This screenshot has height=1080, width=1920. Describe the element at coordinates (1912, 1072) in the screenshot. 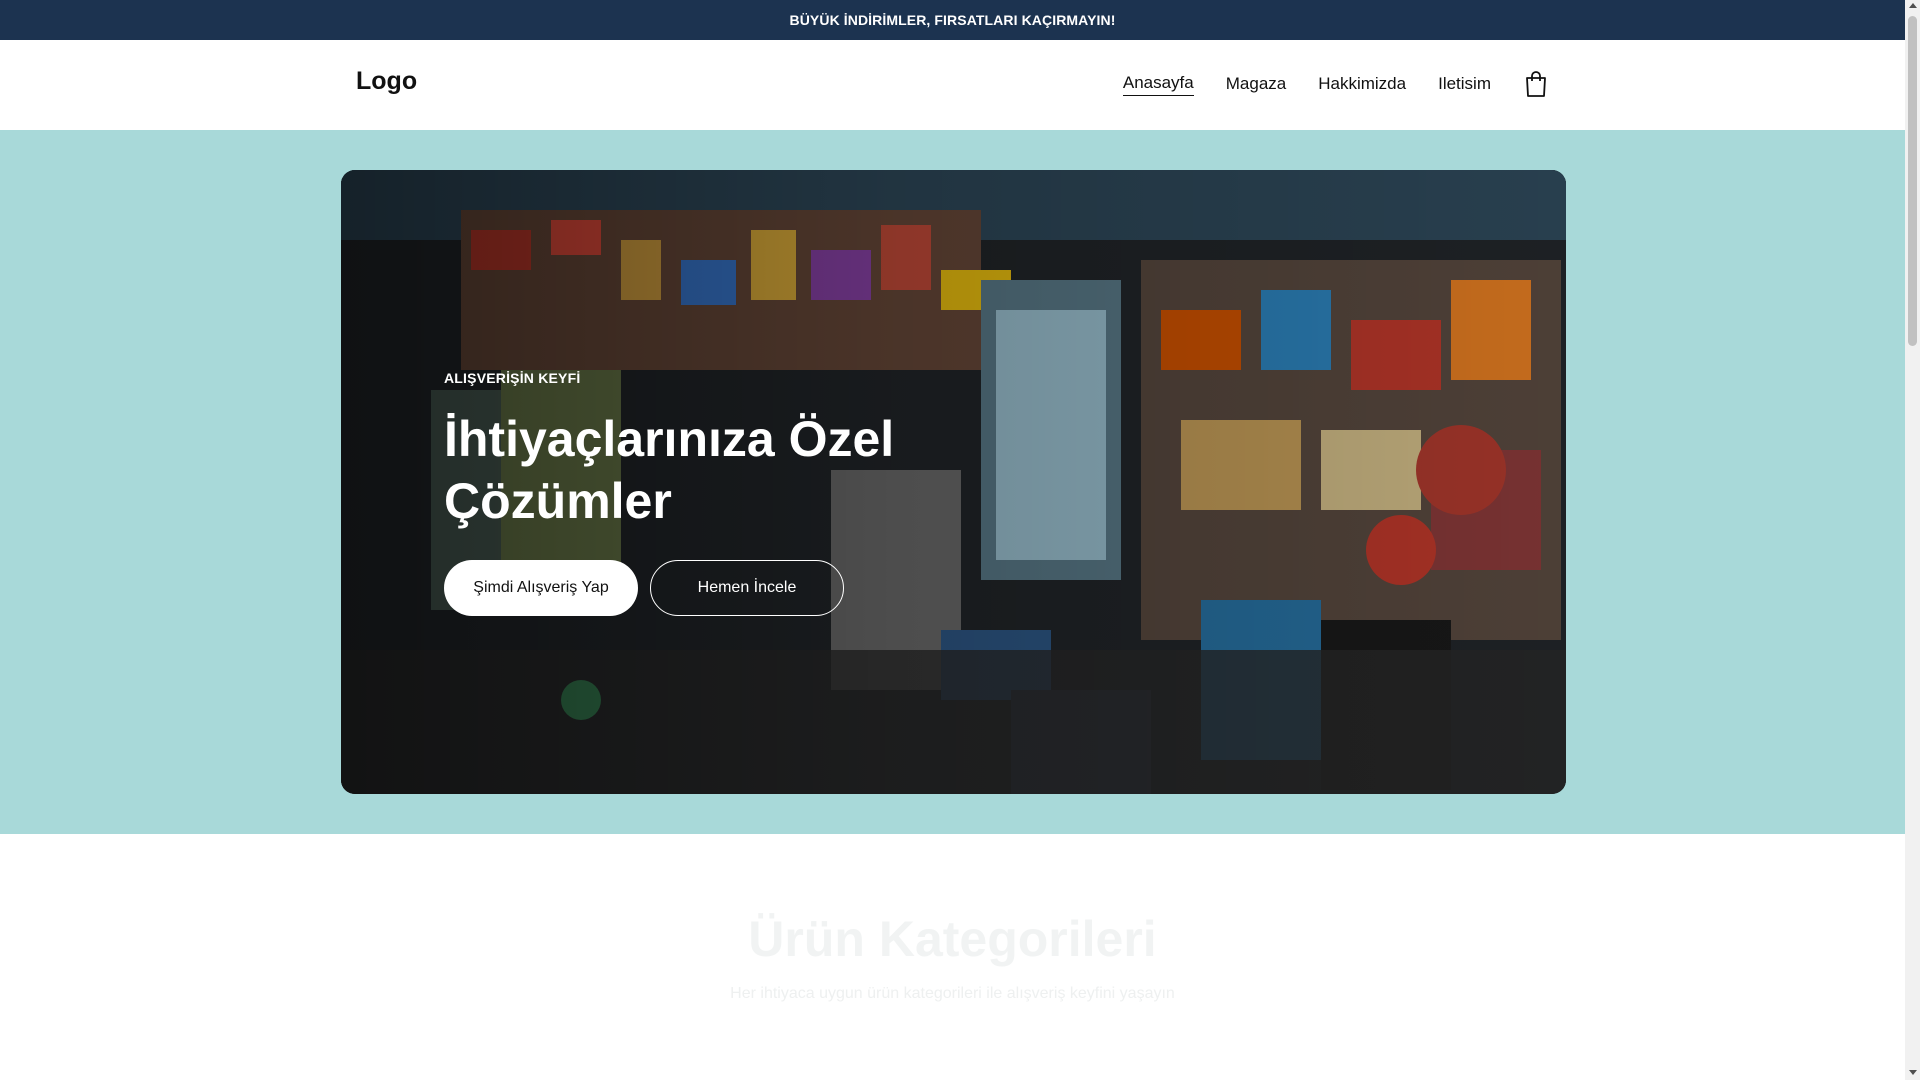

I see `scroll-down-arrow-icon` at that location.